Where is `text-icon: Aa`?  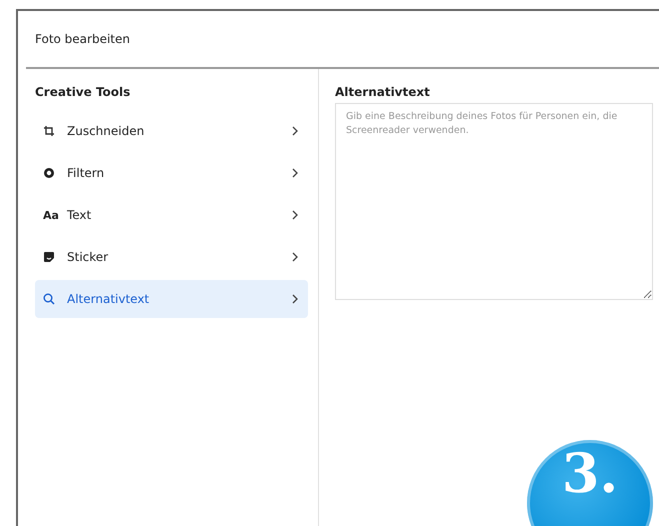
text-icon: Aa is located at coordinates (51, 215).